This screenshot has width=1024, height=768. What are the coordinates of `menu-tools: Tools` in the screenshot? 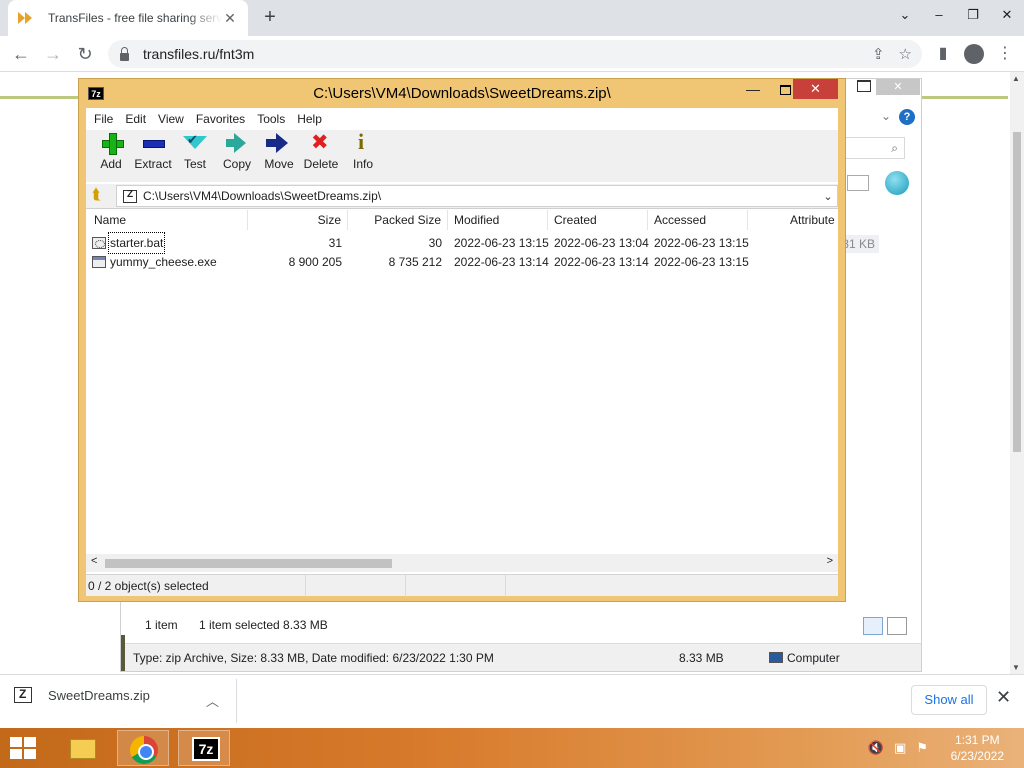 It's located at (274, 119).